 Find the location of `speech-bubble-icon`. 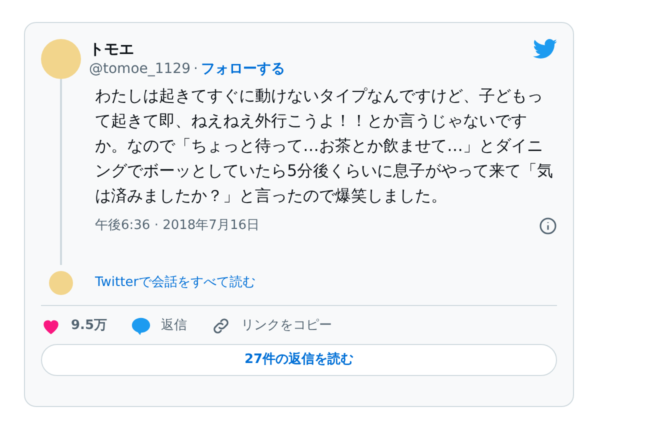

speech-bubble-icon is located at coordinates (141, 326).